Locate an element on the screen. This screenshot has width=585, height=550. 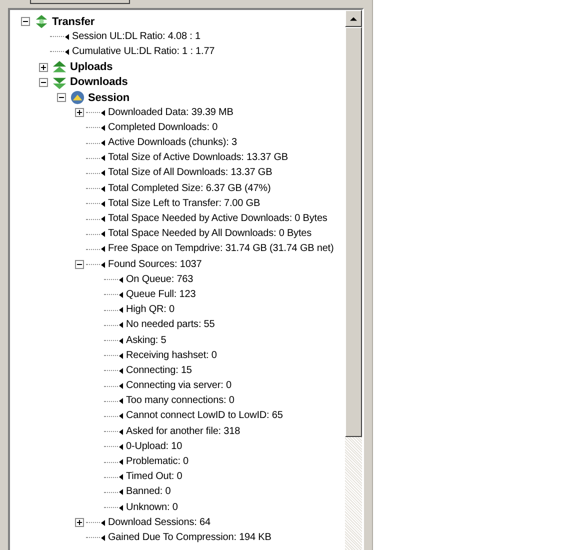
tree-stat-label: Total Space Needed by All Downloads: 0 Bytes is located at coordinates (210, 234).